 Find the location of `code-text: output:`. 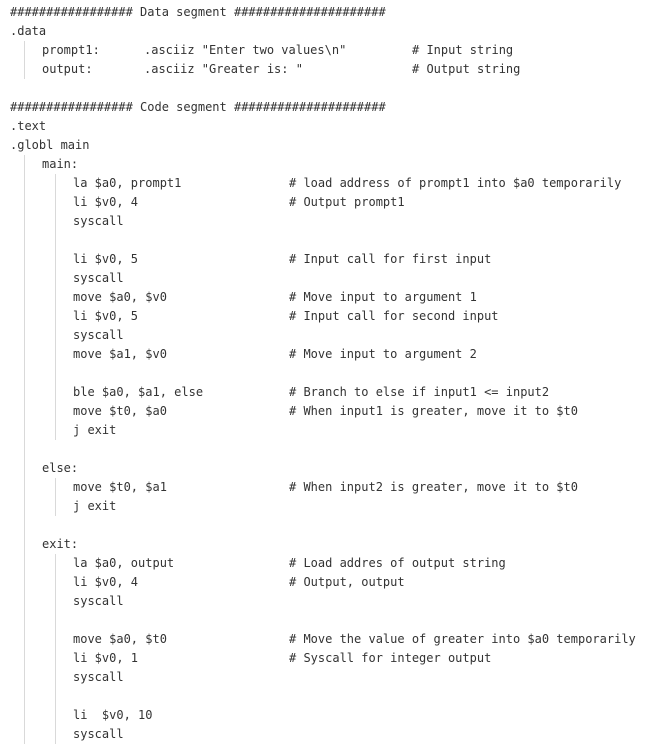

code-text: output: is located at coordinates (67, 69).